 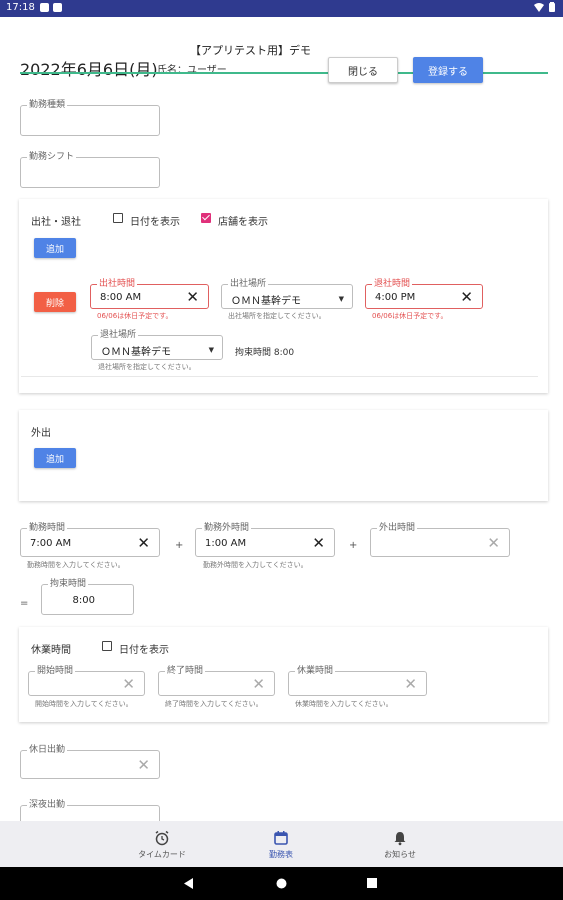 What do you see at coordinates (44, 7) in the screenshot?
I see `app-icon-g` at bounding box center [44, 7].